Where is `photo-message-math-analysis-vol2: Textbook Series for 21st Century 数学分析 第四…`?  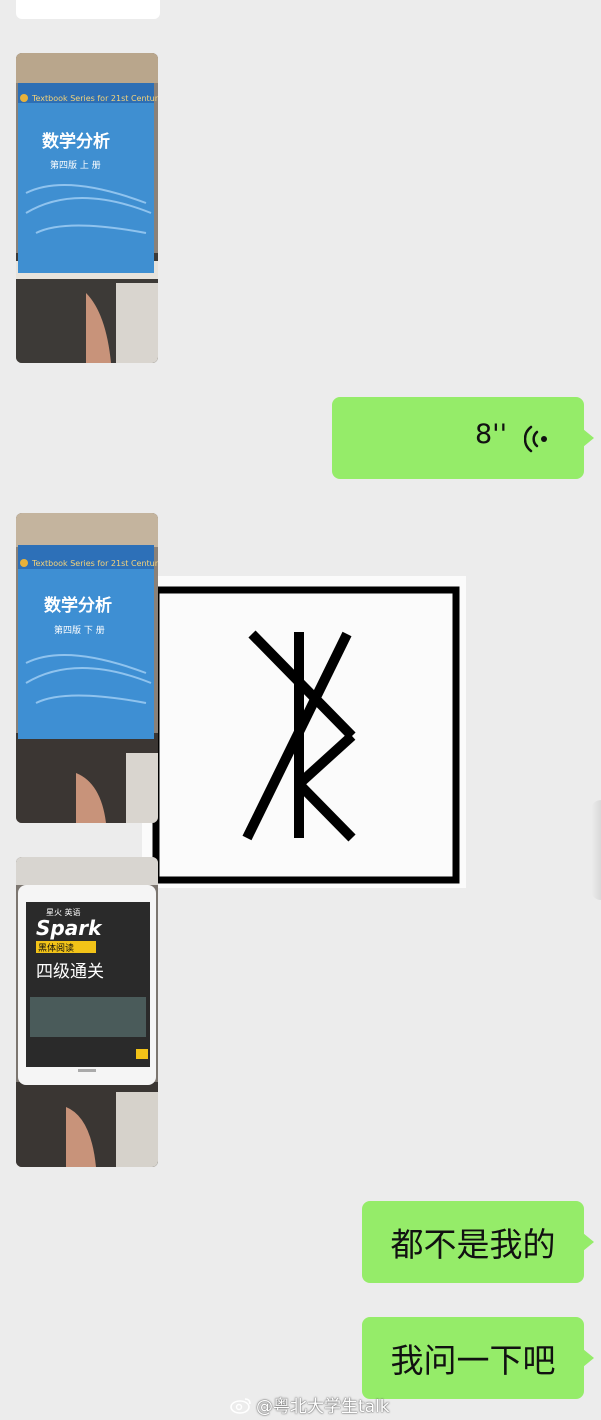 photo-message-math-analysis-vol2: Textbook Series for 21st Century 数学分析 第四… is located at coordinates (87, 668).